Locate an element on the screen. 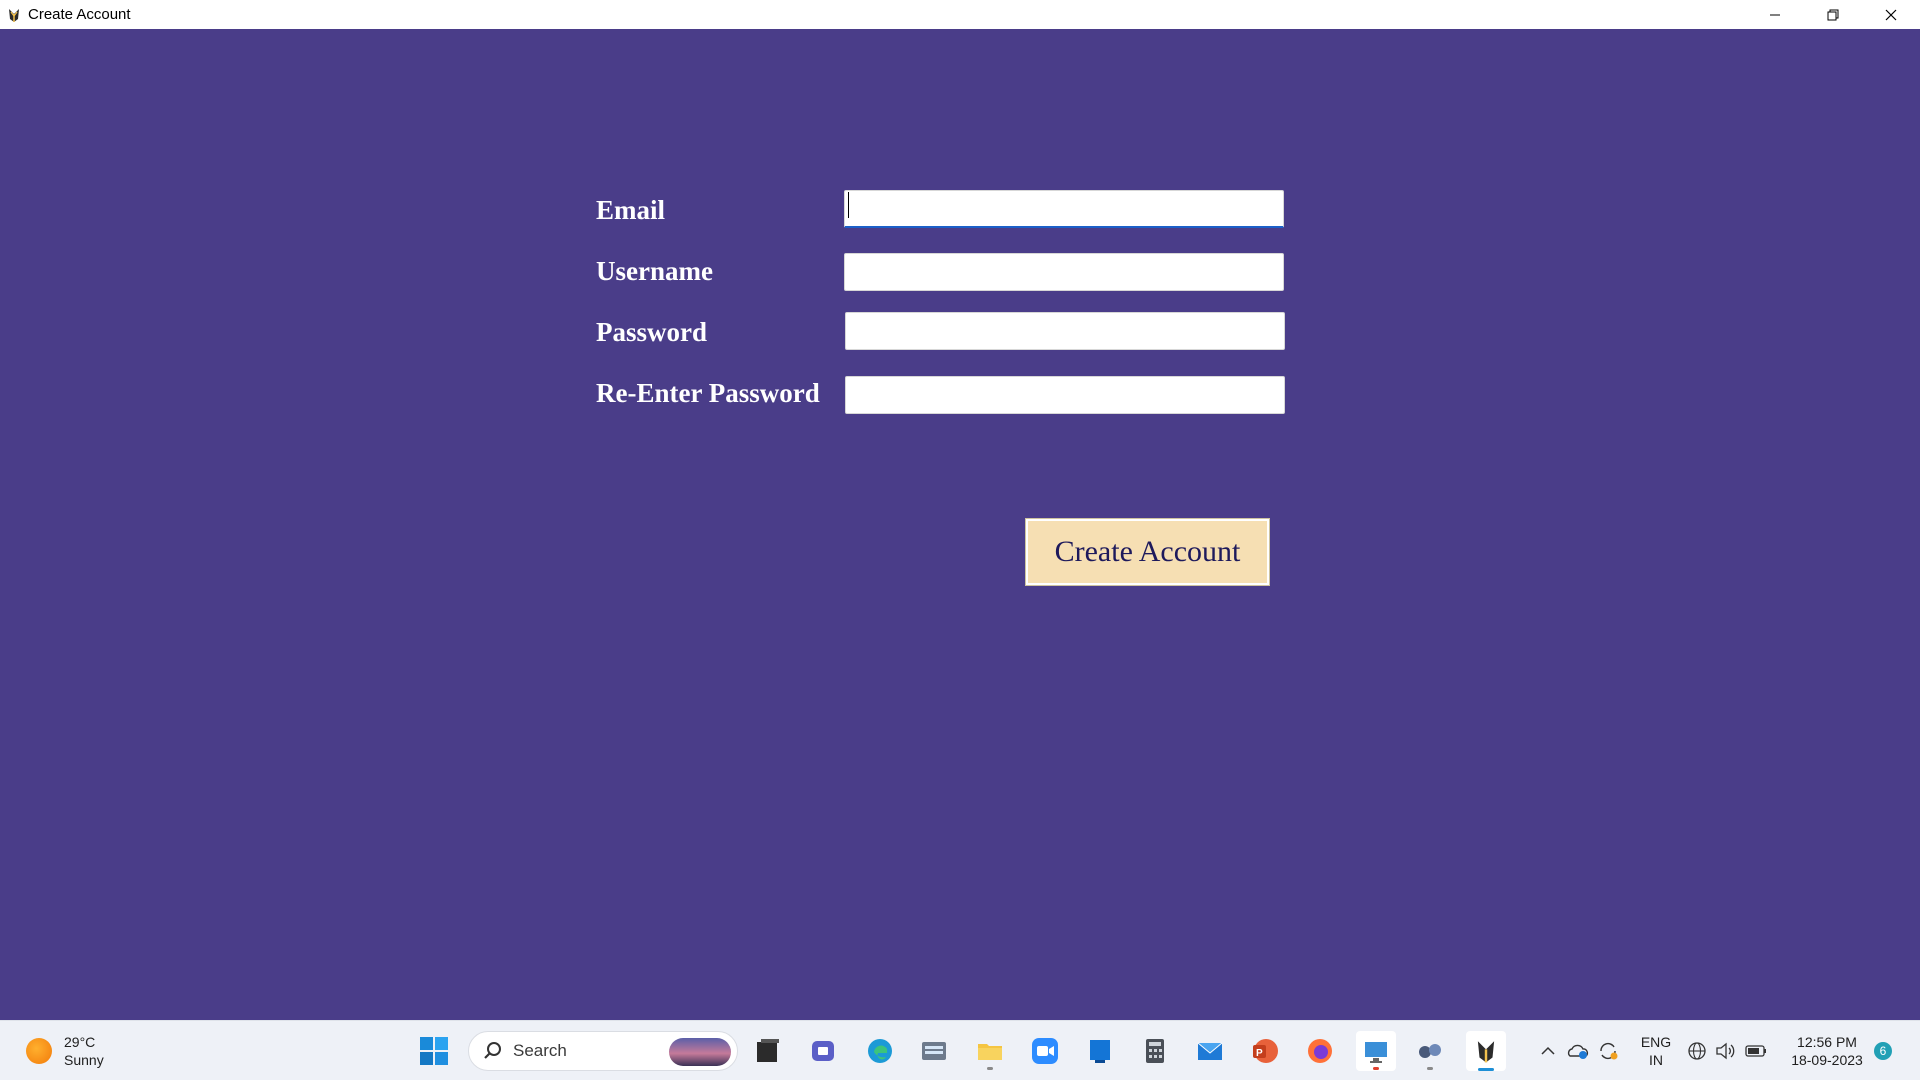 This screenshot has height=1080, width=1920. task-view-icon is located at coordinates (768, 1051).